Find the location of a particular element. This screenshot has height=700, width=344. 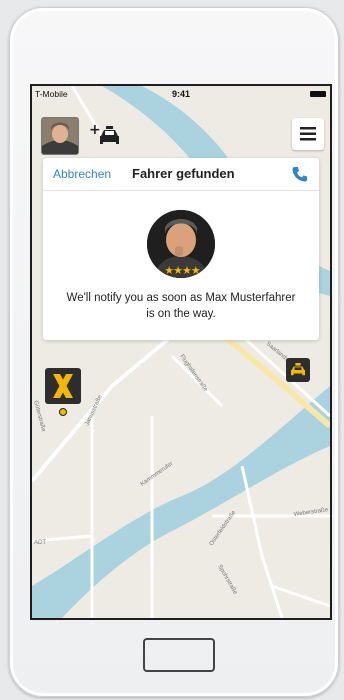

taxi-icon is located at coordinates (298, 369).